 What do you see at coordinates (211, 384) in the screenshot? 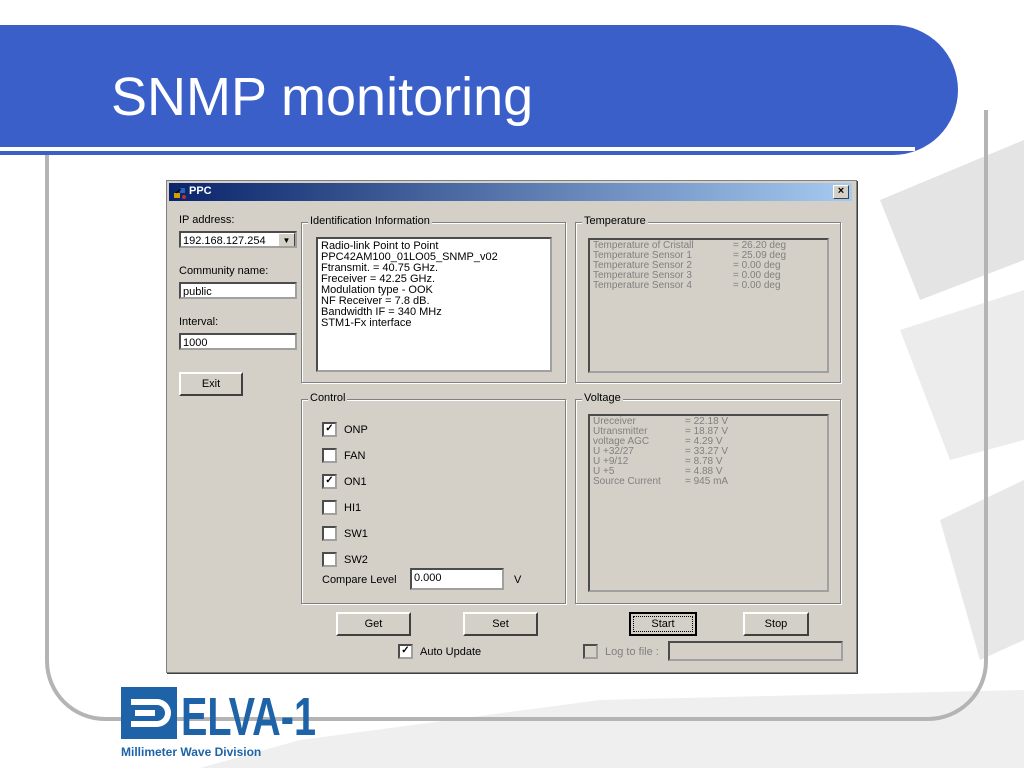
I see `exit-button: Exit` at bounding box center [211, 384].